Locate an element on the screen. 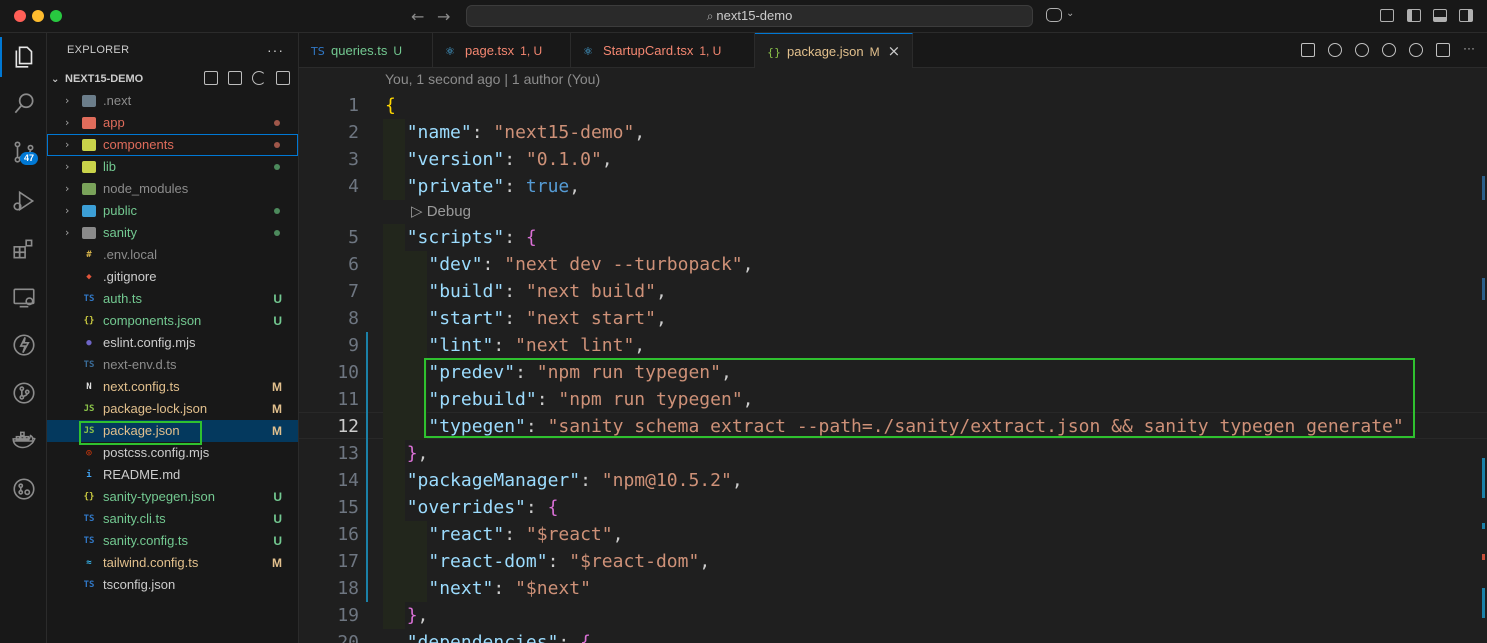  lightning-icon is located at coordinates (23, 345).